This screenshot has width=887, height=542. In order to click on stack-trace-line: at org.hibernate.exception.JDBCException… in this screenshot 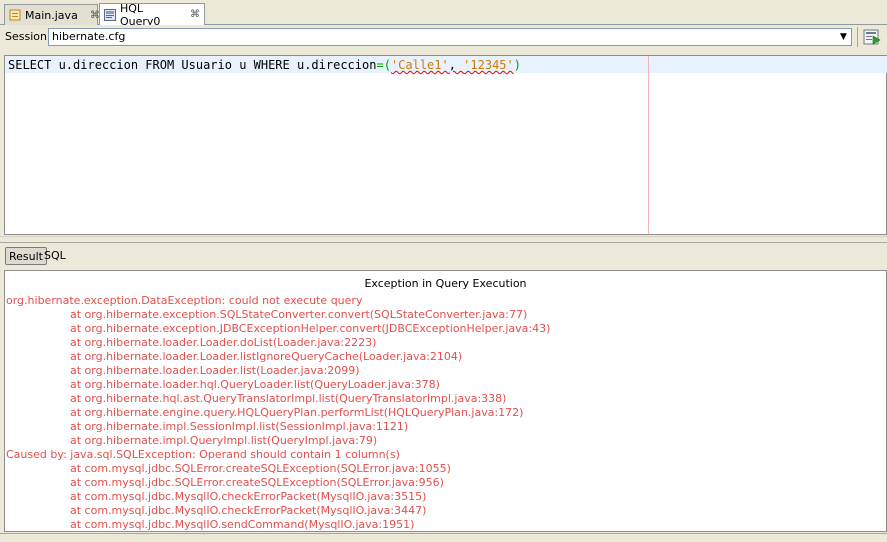, I will do `click(310, 328)`.